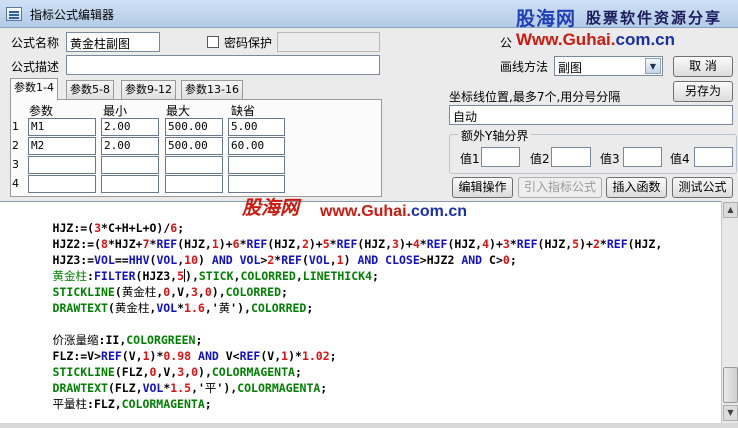 The width and height of the screenshot is (738, 428). I want to click on watermark-mid-logo: 股海网, so click(271, 208).